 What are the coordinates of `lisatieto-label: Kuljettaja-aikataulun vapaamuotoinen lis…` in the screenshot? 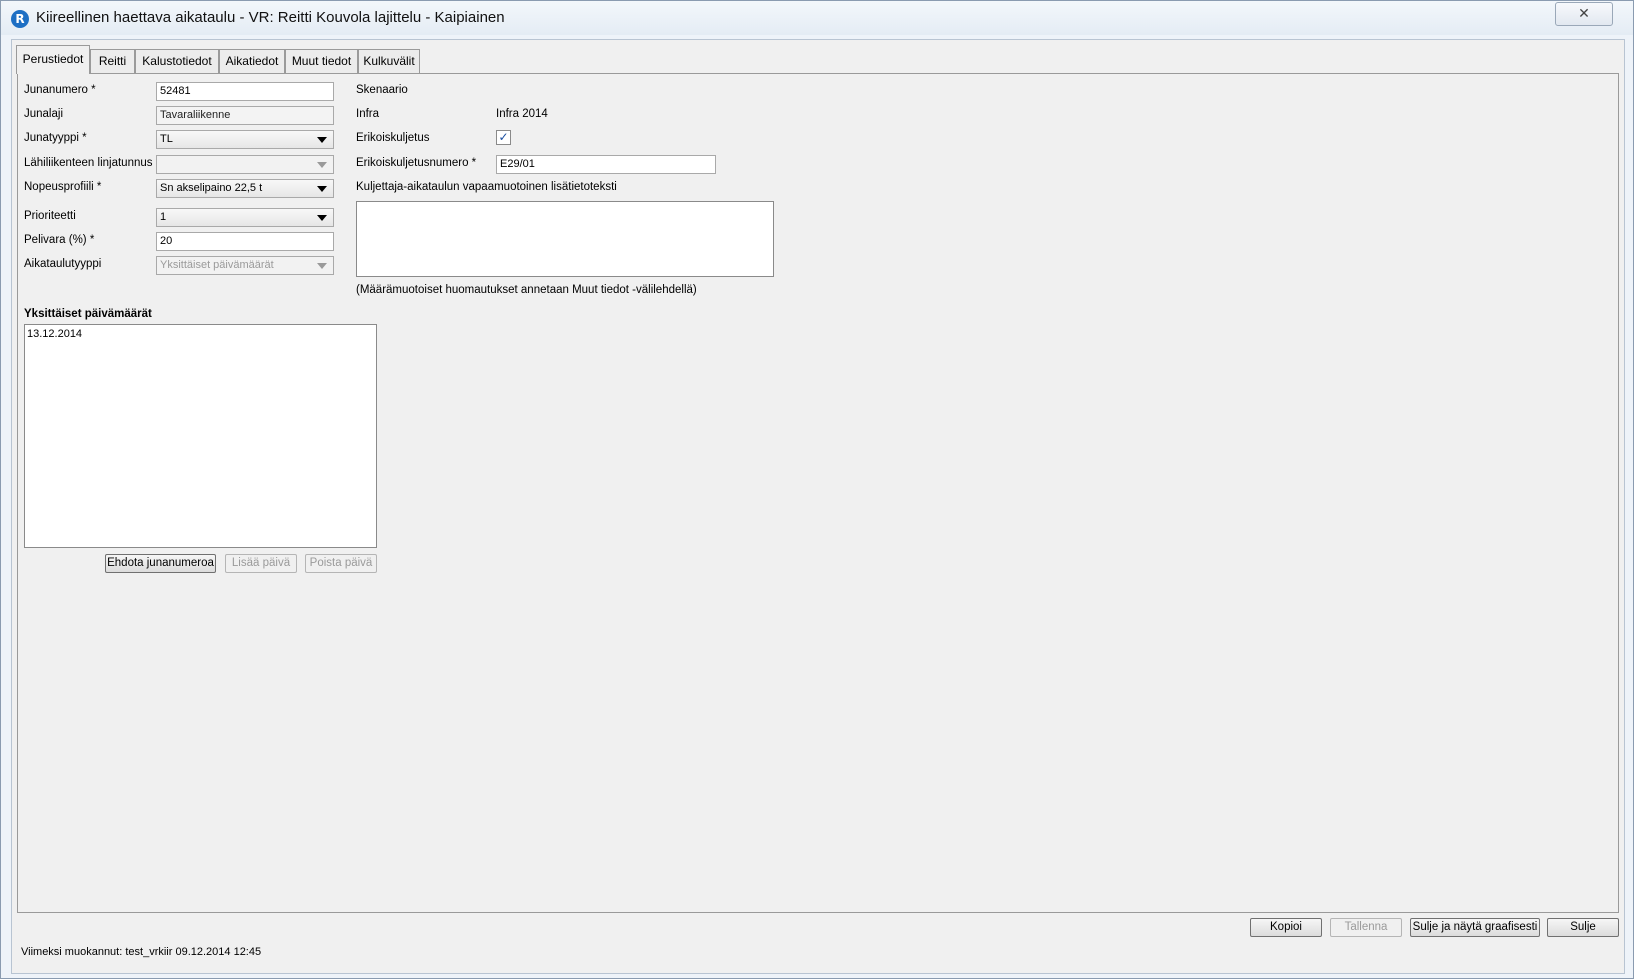 It's located at (486, 187).